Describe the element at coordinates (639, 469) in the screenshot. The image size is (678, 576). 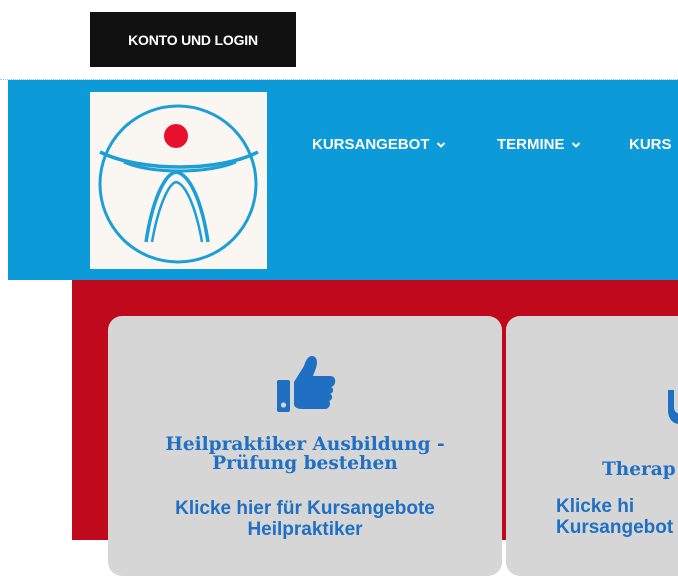
I see `card-title: Therap` at that location.